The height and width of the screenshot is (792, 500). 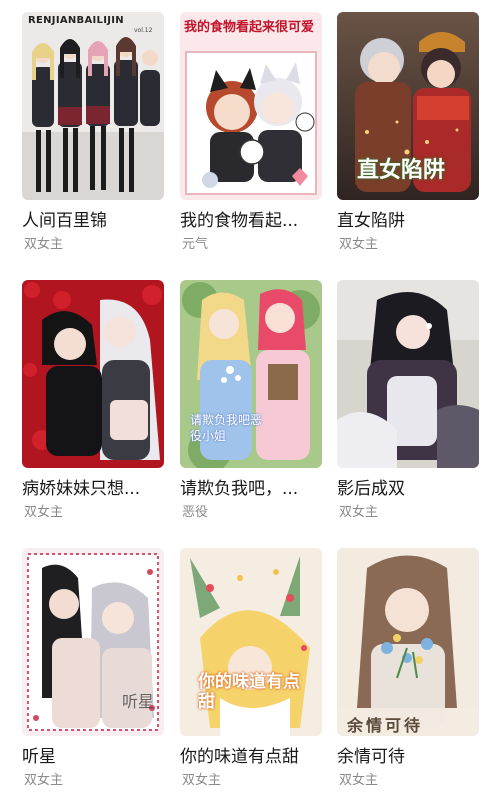 What do you see at coordinates (385, 725) in the screenshot?
I see `cover-title-text: 余情可待` at bounding box center [385, 725].